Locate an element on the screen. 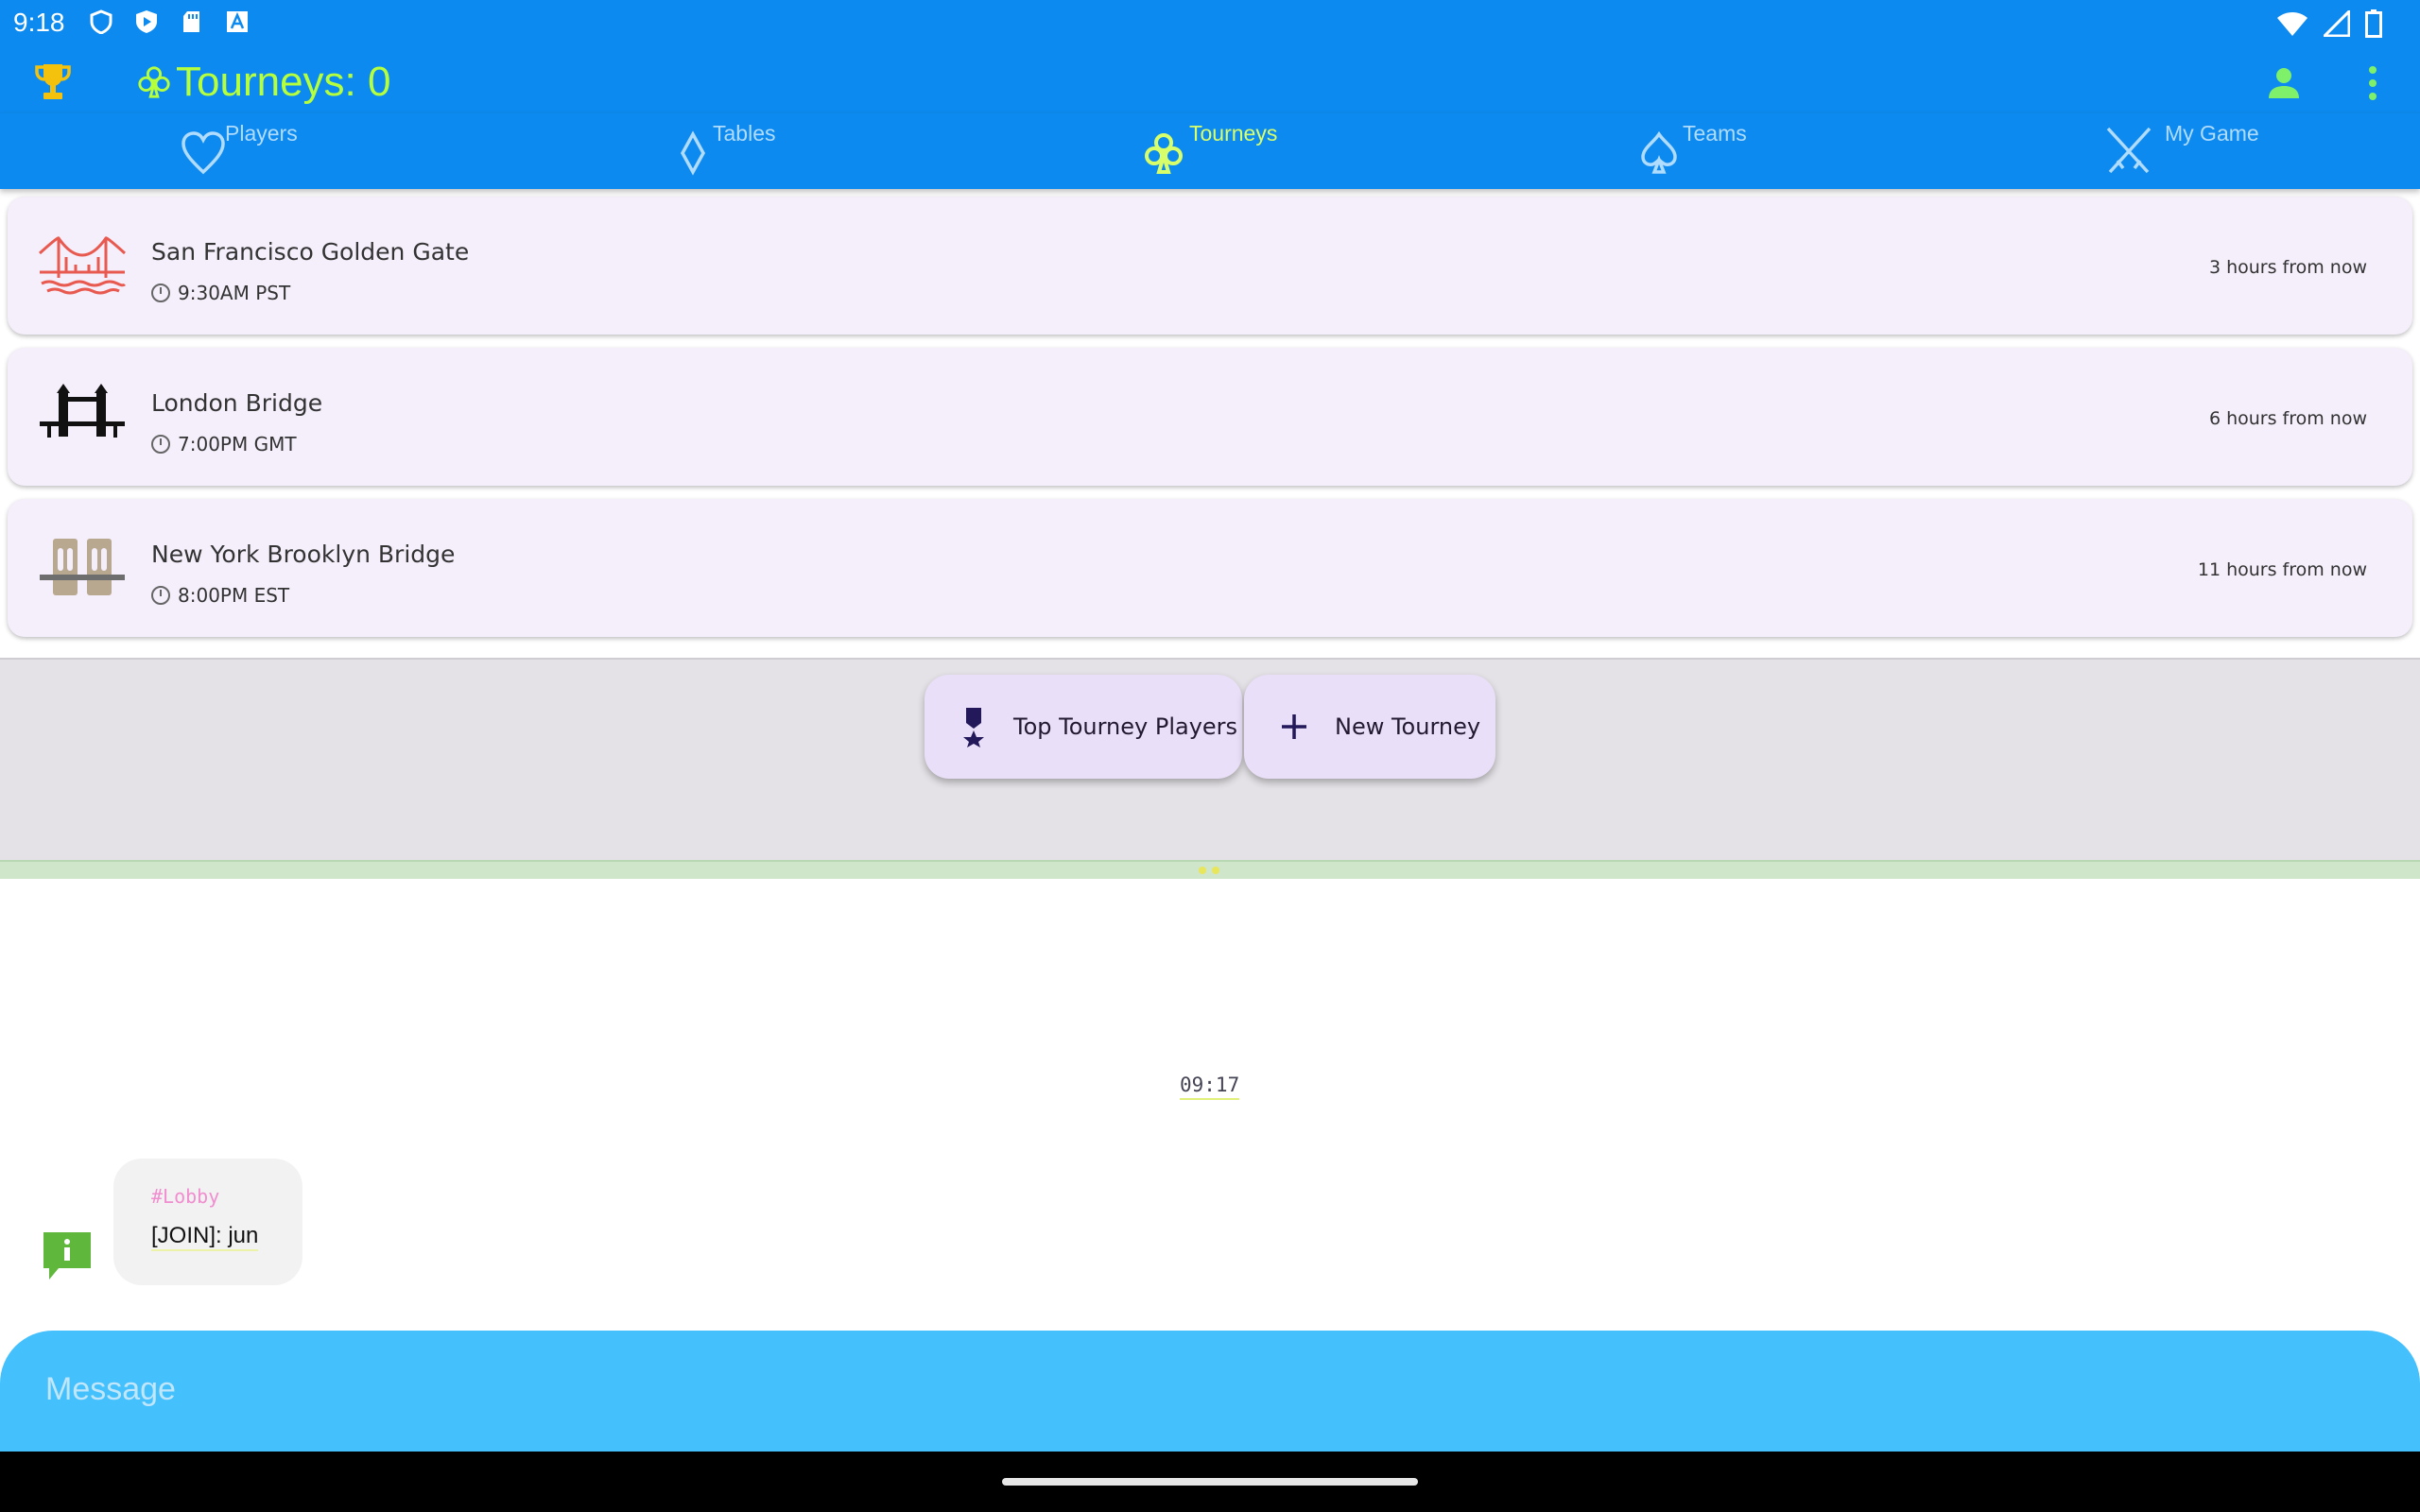 This screenshot has width=2420, height=1512. tourney-time: 8:00PM EST is located at coordinates (220, 595).